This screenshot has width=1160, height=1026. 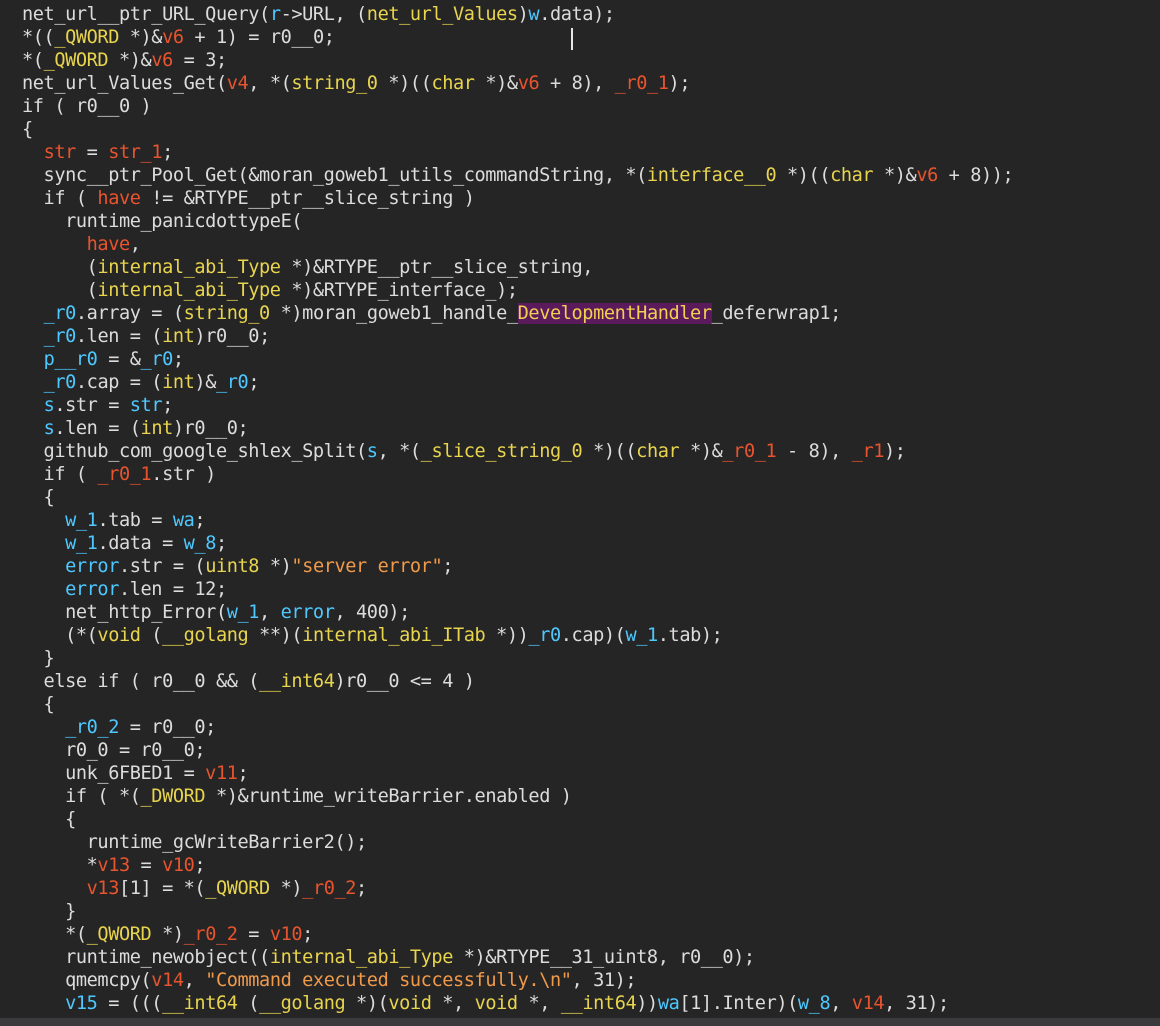 What do you see at coordinates (38, 704) in the screenshot?
I see `code-token: {` at bounding box center [38, 704].